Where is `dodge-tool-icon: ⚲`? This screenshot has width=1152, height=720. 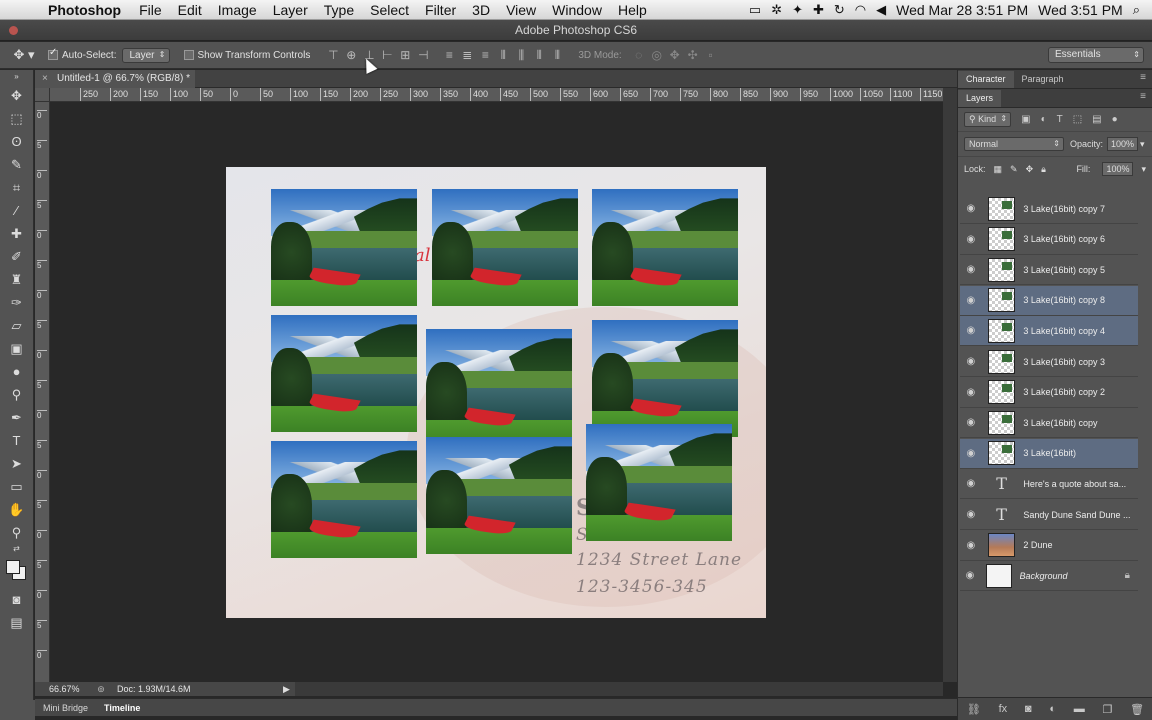 dodge-tool-icon: ⚲ is located at coordinates (16, 394).